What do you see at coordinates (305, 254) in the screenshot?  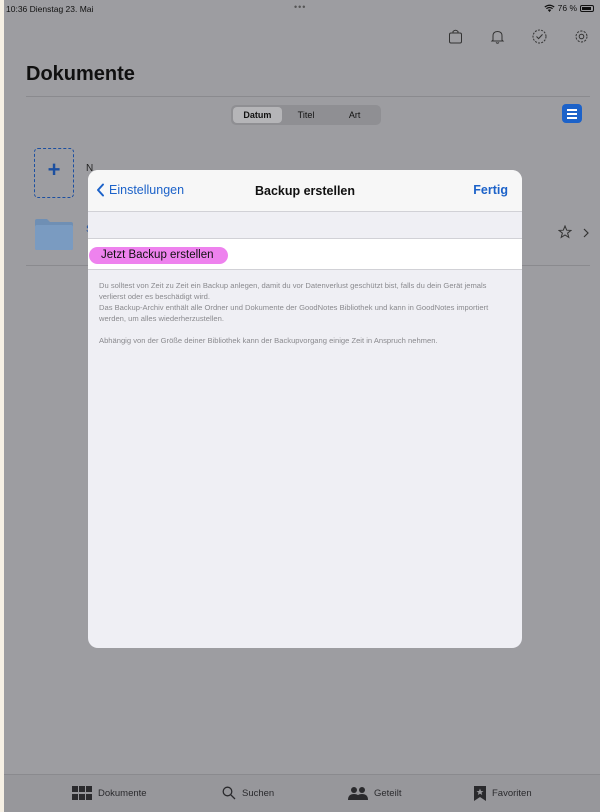 I see `backup-action-cell: Jetzt Backup erstellen` at bounding box center [305, 254].